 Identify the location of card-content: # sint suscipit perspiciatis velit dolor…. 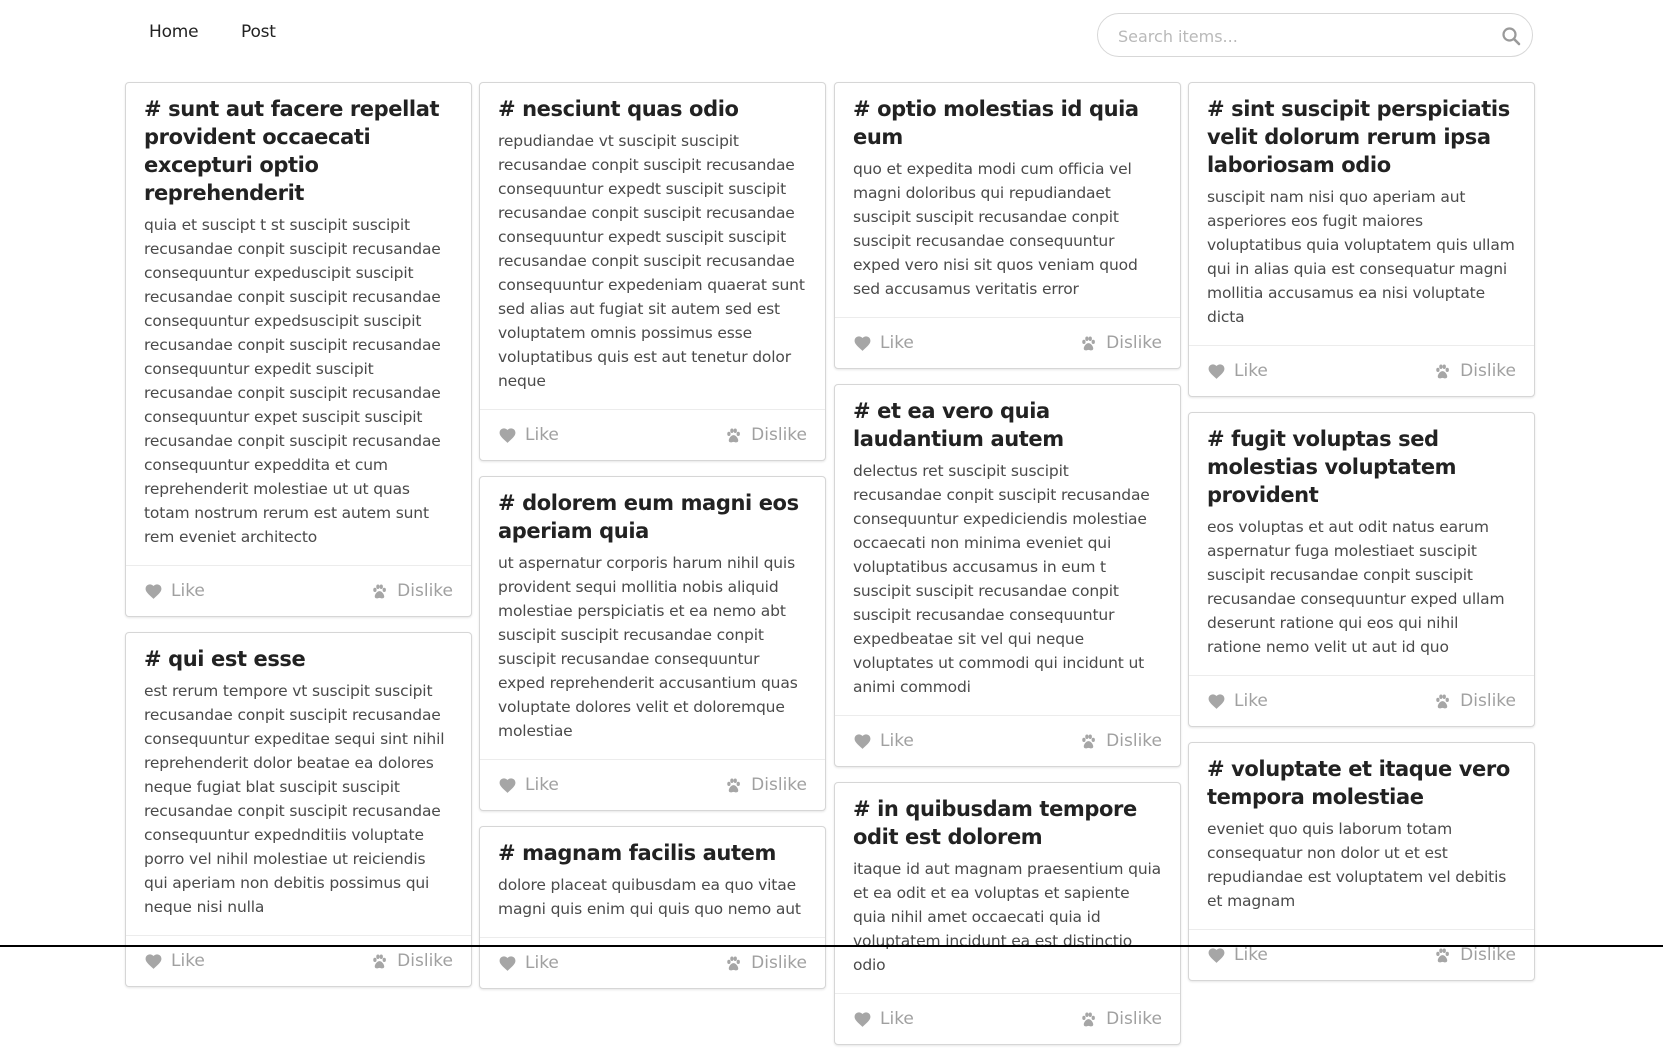
(1361, 214).